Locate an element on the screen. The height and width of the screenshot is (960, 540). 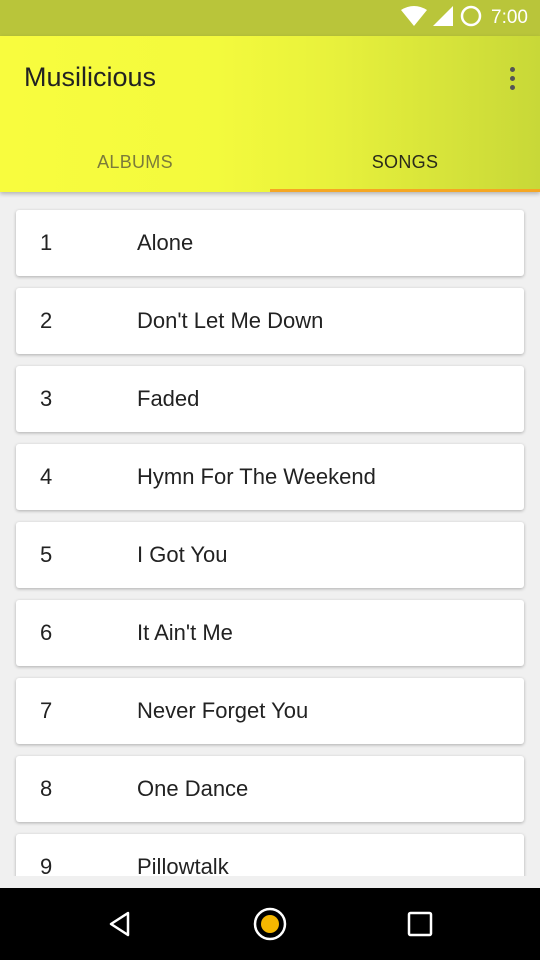
song-number: 2 is located at coordinates (46, 320).